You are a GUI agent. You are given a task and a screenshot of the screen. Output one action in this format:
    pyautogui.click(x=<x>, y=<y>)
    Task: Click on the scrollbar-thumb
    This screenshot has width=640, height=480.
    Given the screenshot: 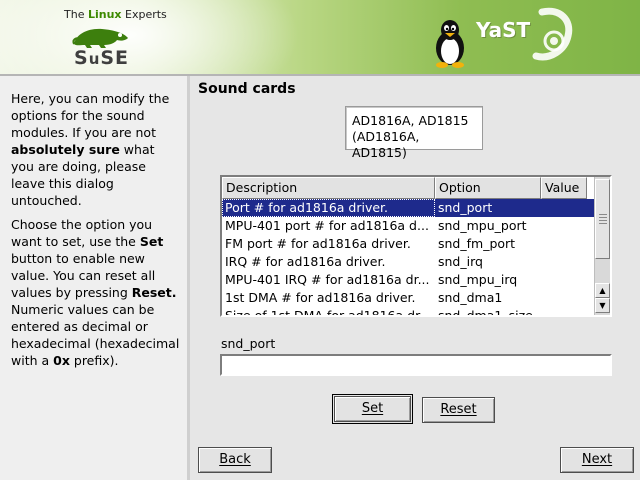 What is the action you would take?
    pyautogui.click(x=602, y=219)
    